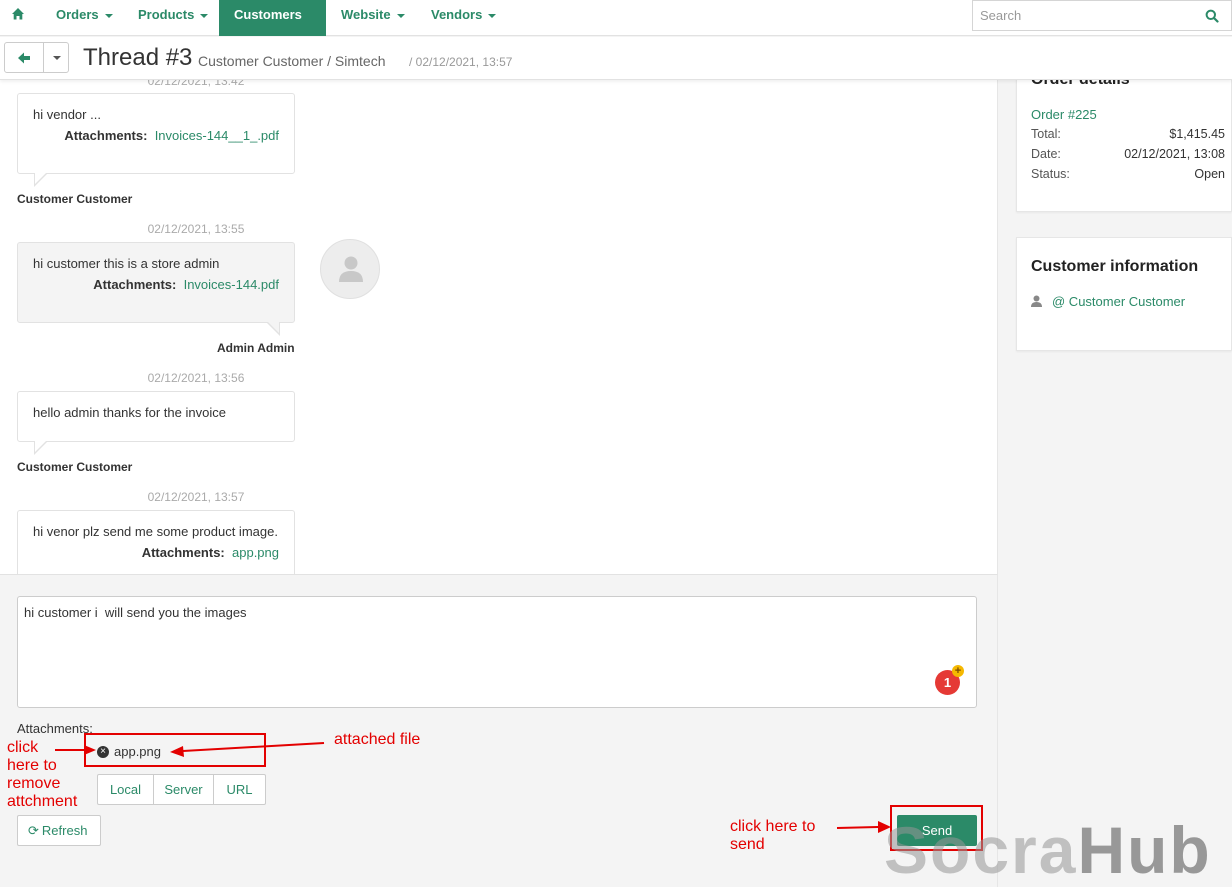 The width and height of the screenshot is (1232, 887). What do you see at coordinates (196, 84) in the screenshot?
I see `message-date: 02/12/2021, 13:42` at bounding box center [196, 84].